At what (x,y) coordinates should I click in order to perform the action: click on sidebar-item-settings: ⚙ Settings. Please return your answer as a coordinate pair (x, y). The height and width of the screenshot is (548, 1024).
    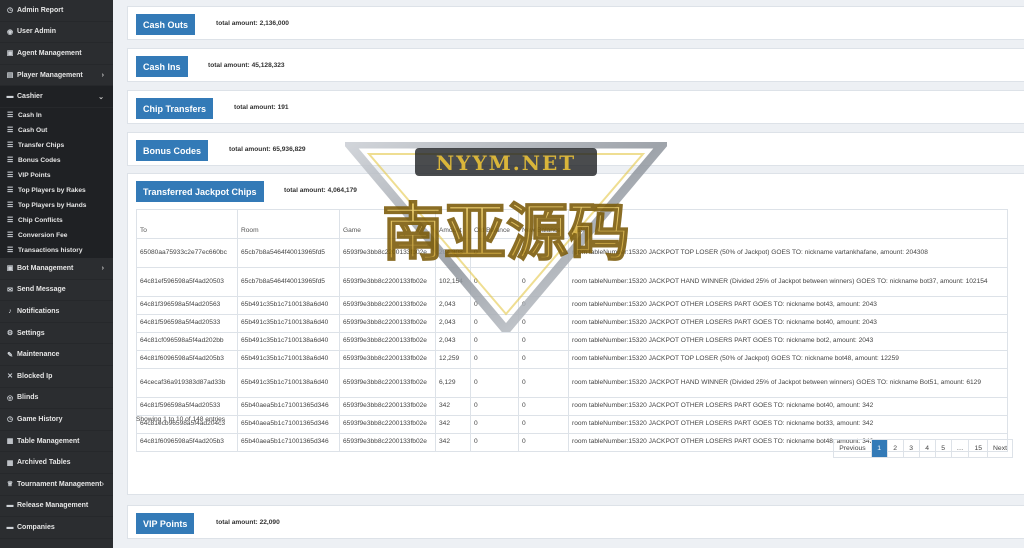
    Looking at the image, I should click on (56, 334).